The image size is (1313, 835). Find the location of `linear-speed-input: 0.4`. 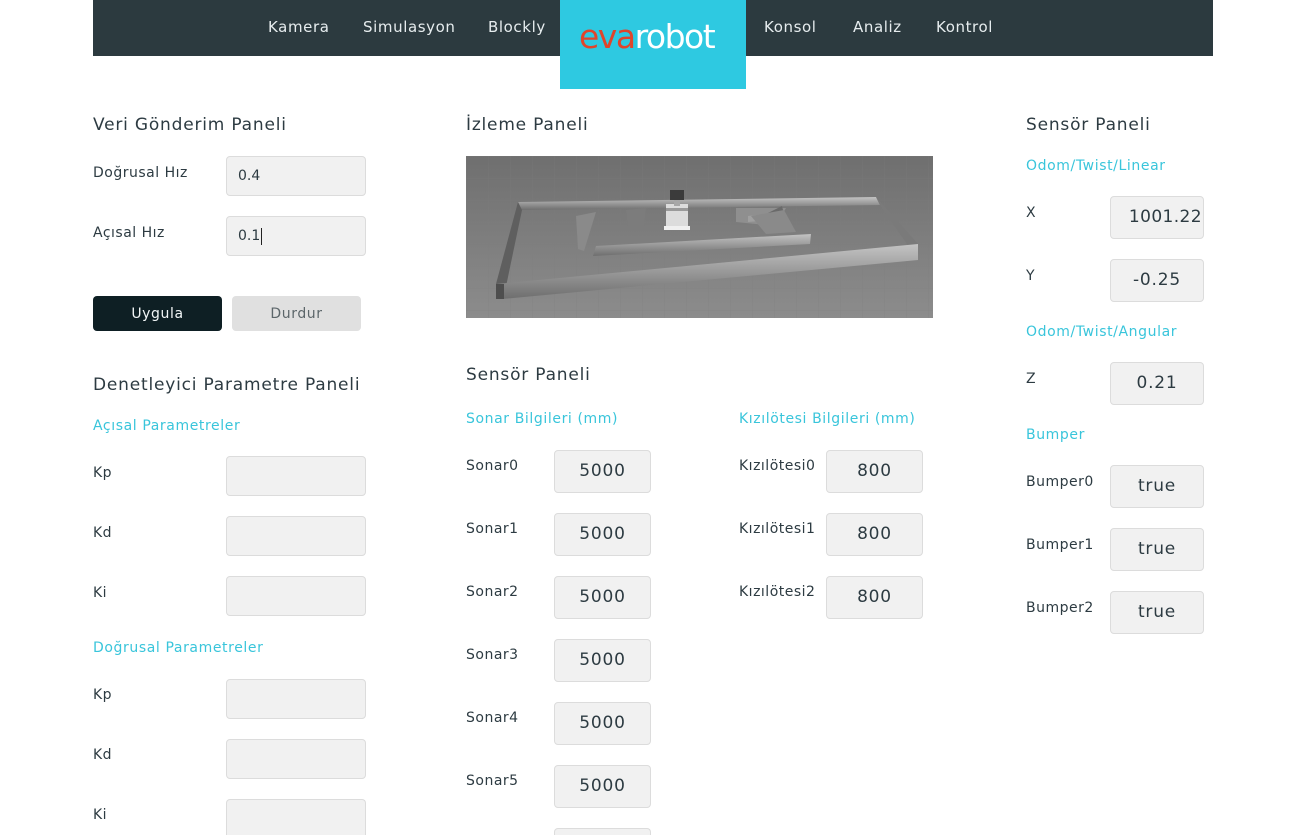

linear-speed-input: 0.4 is located at coordinates (296, 176).